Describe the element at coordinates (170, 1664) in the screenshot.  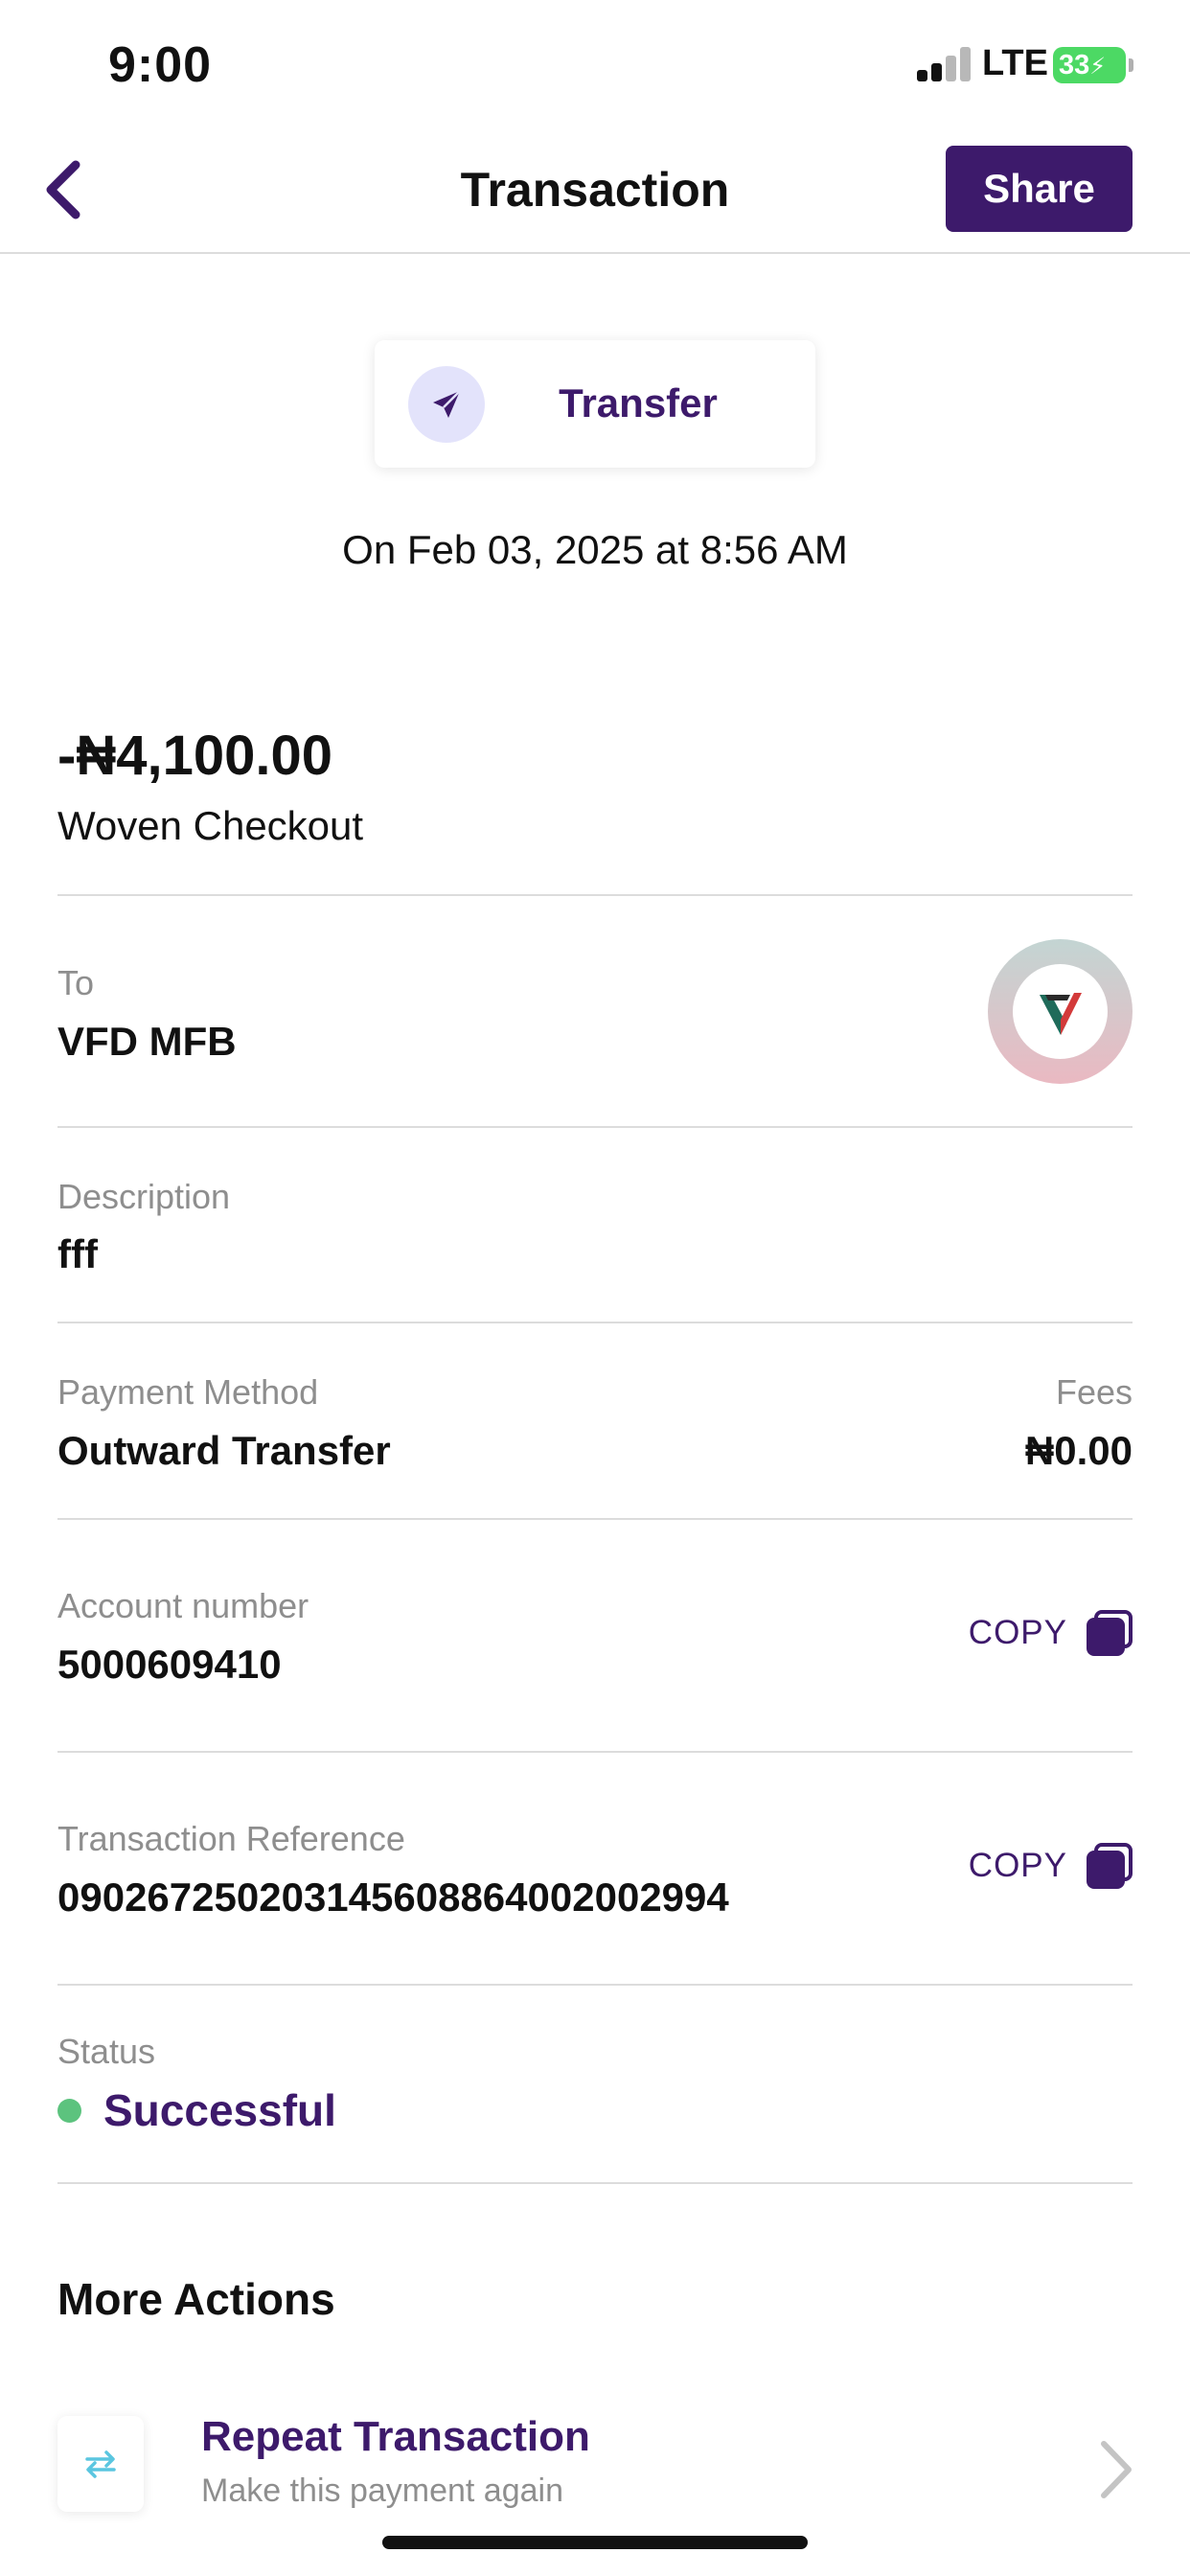
I see `account-number-value: 5000609410` at that location.